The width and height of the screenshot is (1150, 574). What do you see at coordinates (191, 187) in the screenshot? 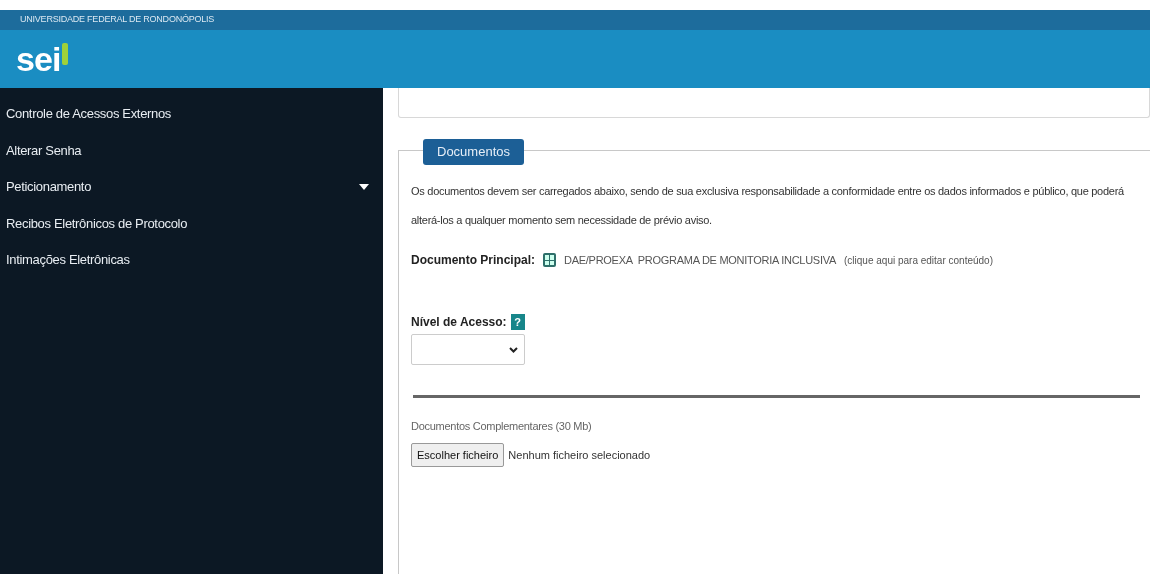
I see `sidebar-item: Peticionamento` at bounding box center [191, 187].